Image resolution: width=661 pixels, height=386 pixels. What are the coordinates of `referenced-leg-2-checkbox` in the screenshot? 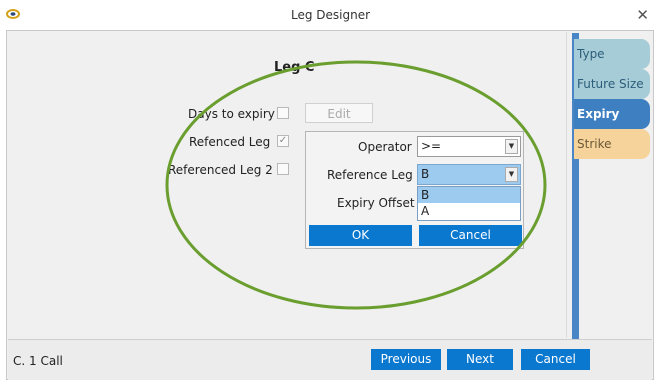 It's located at (283, 169).